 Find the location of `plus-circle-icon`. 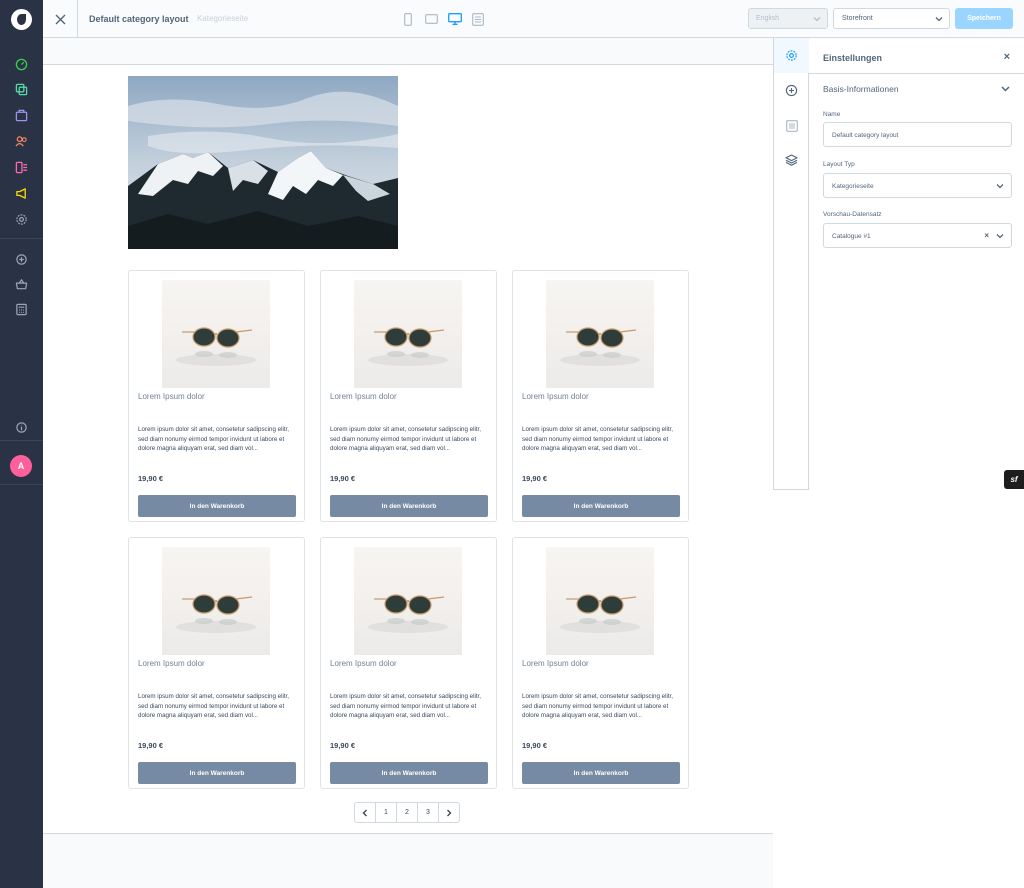

plus-circle-icon is located at coordinates (791, 90).